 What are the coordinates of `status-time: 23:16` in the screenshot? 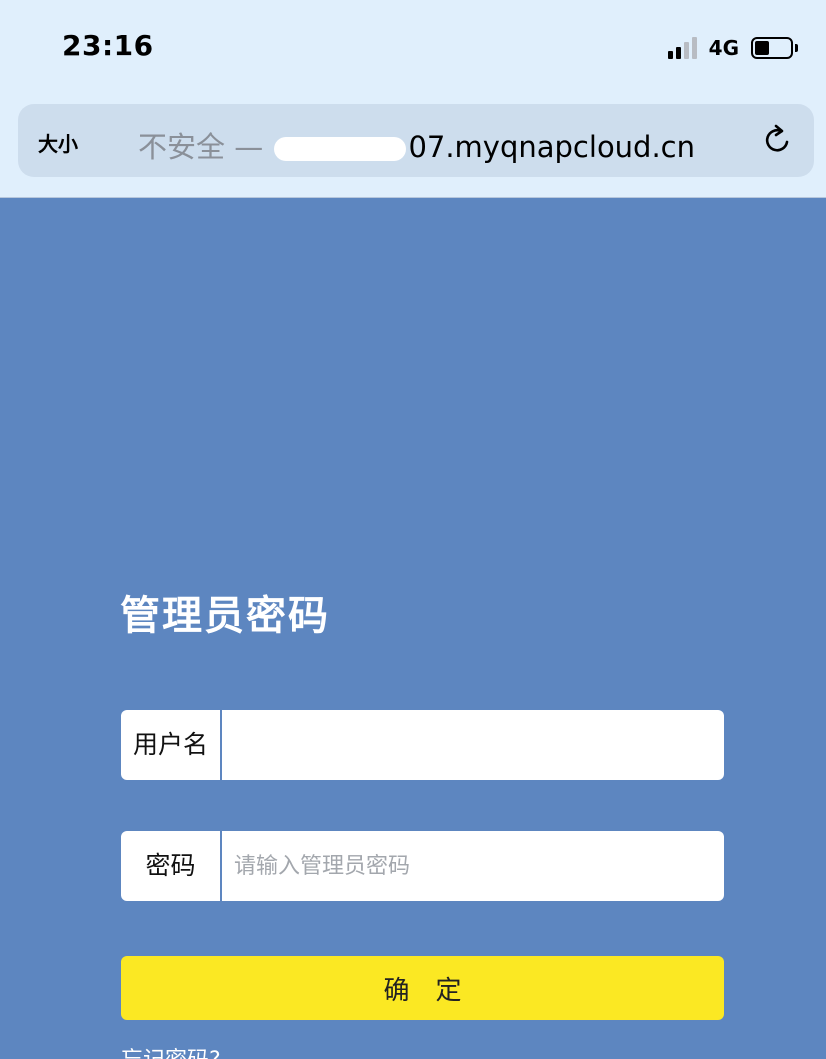 It's located at (108, 45).